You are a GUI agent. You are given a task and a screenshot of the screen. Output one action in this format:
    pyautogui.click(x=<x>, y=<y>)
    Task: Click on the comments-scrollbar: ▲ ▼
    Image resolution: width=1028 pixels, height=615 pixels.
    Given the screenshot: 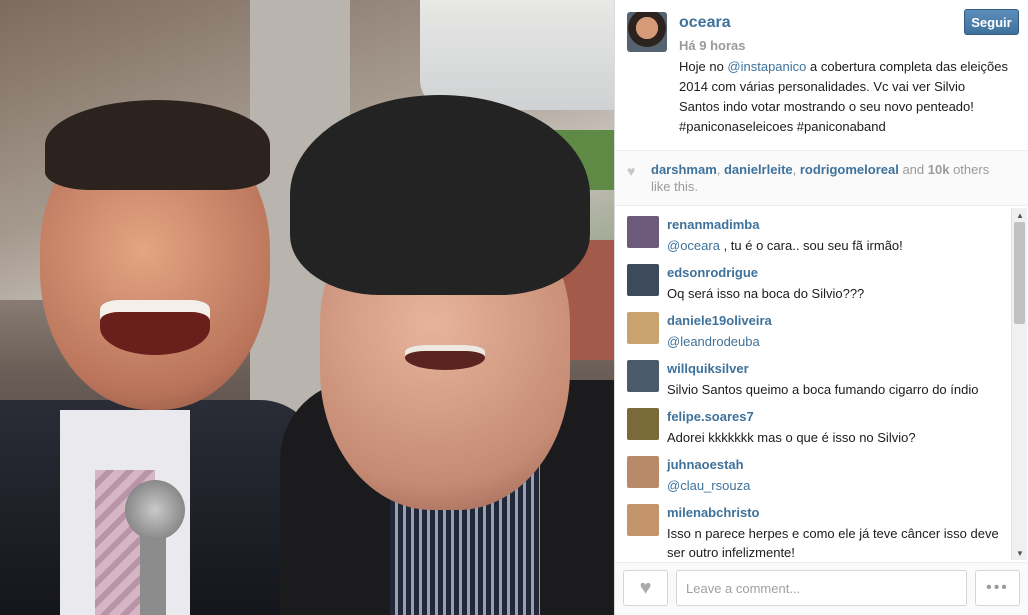 What is the action you would take?
    pyautogui.click(x=1019, y=384)
    